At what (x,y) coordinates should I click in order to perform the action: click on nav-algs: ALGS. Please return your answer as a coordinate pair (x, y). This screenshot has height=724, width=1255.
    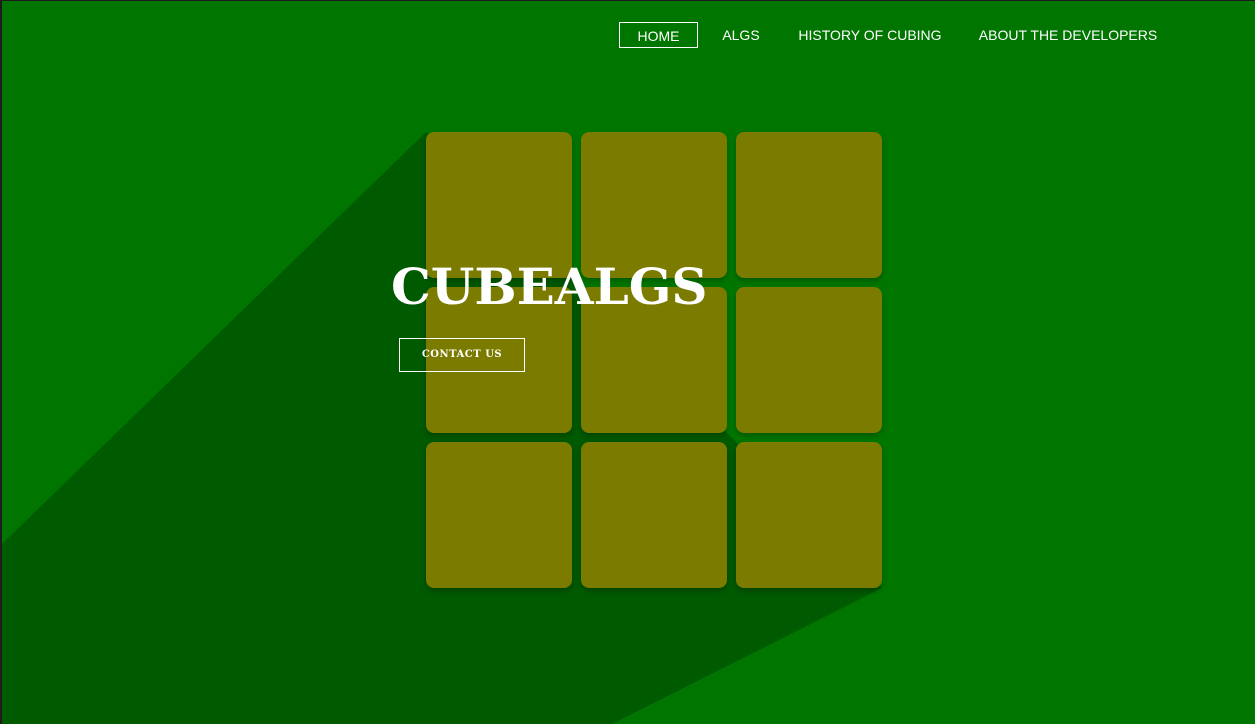
    Looking at the image, I should click on (741, 35).